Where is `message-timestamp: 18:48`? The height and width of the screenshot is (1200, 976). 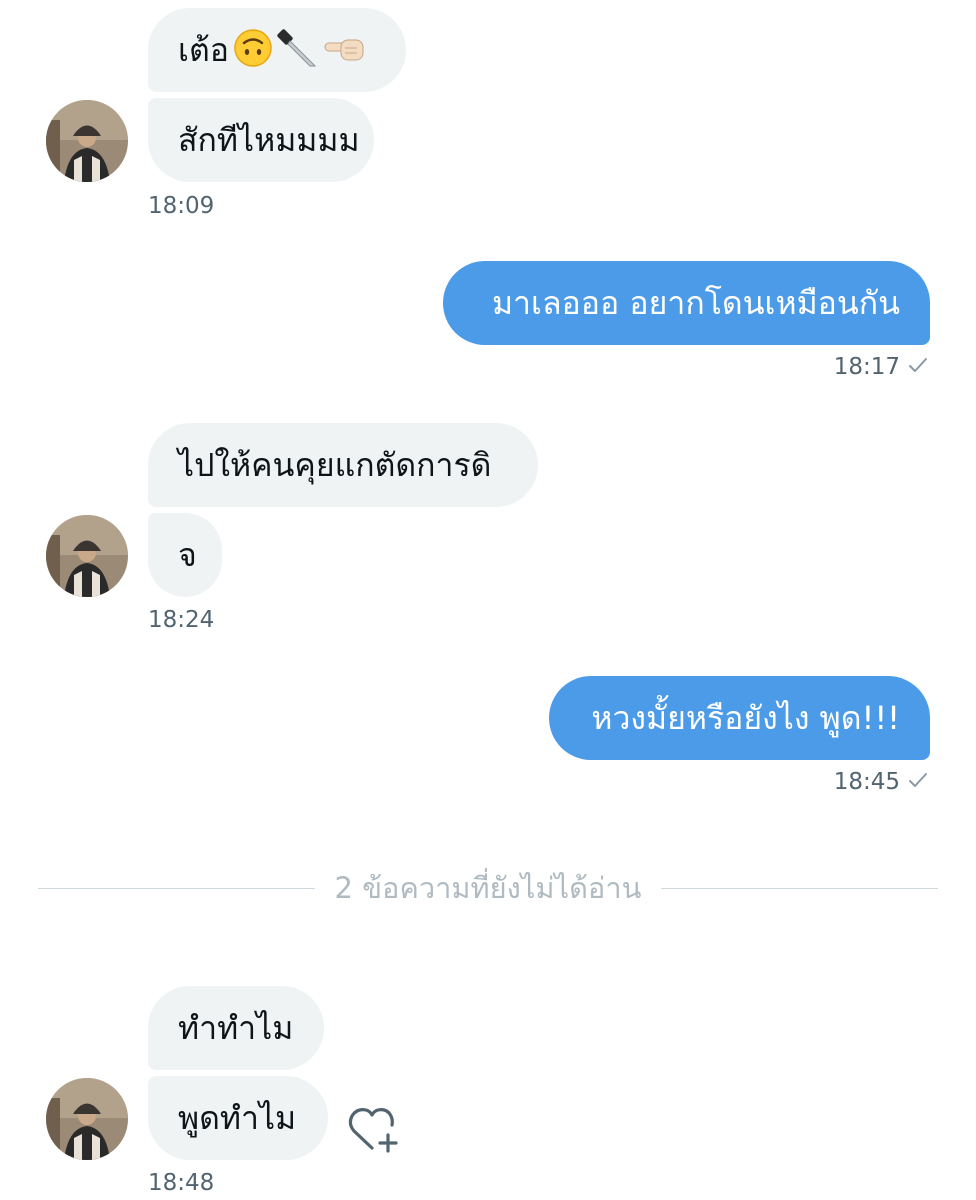 message-timestamp: 18:48 is located at coordinates (181, 1183).